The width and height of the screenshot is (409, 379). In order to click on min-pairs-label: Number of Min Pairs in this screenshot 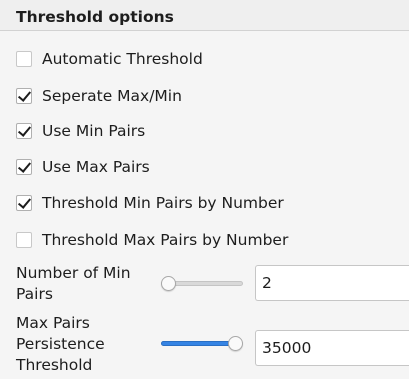, I will do `click(73, 283)`.